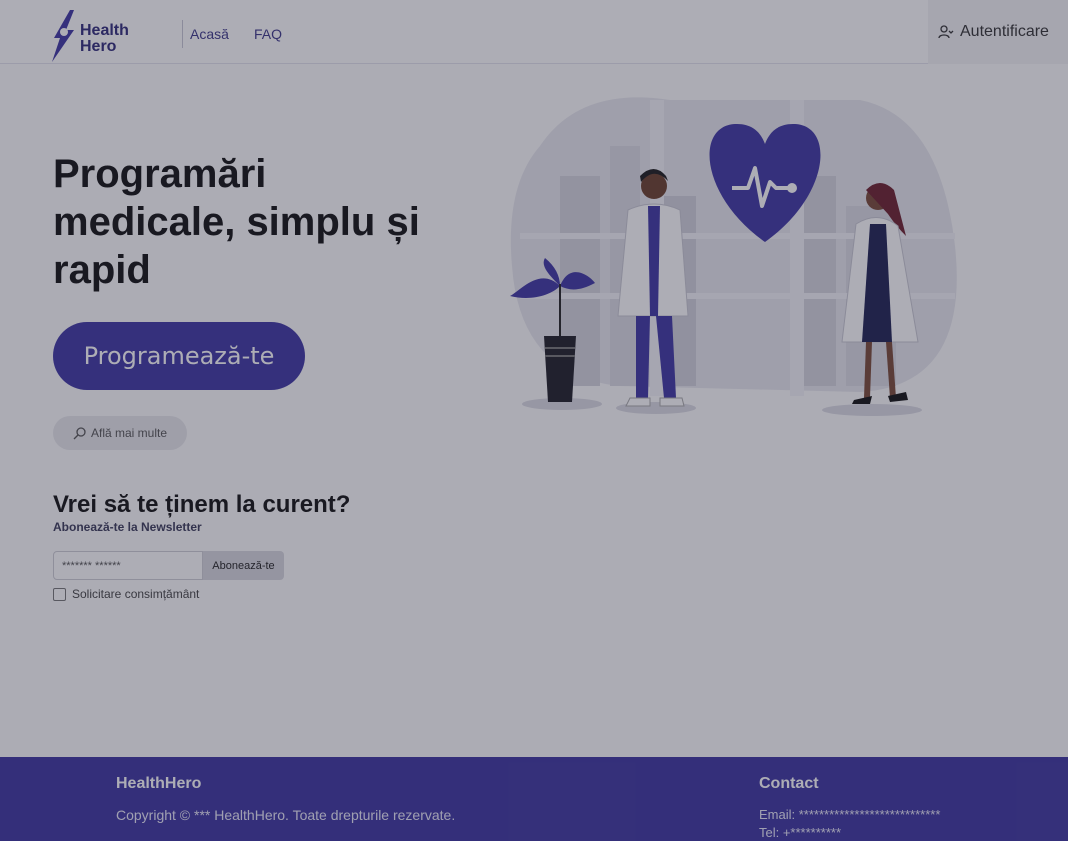 This screenshot has height=841, width=1068. I want to click on newsletter-title: Vrei să te ținem la curent?, so click(202, 504).